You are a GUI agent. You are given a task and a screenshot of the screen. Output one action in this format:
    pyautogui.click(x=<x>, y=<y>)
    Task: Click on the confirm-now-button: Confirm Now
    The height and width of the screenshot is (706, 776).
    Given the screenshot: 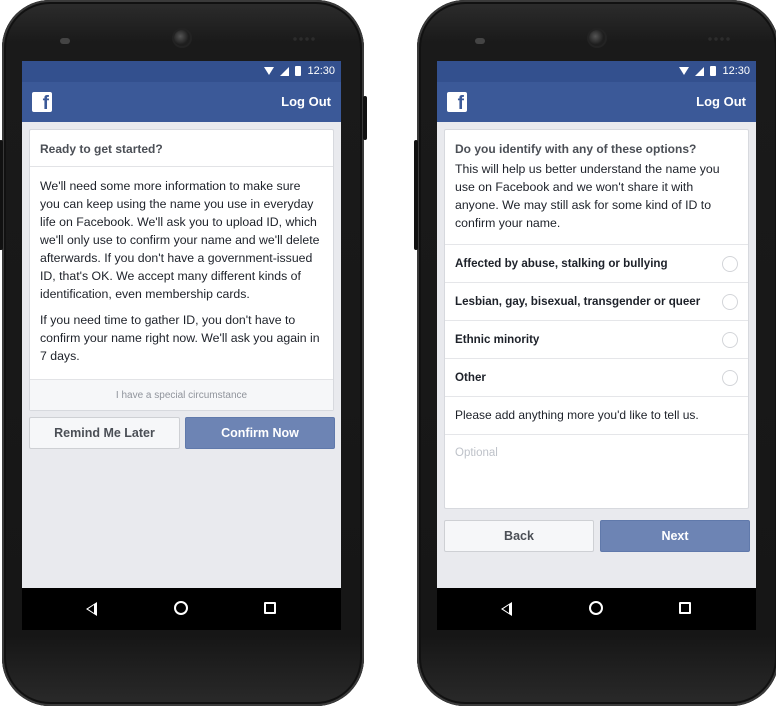 What is the action you would take?
    pyautogui.click(x=260, y=433)
    